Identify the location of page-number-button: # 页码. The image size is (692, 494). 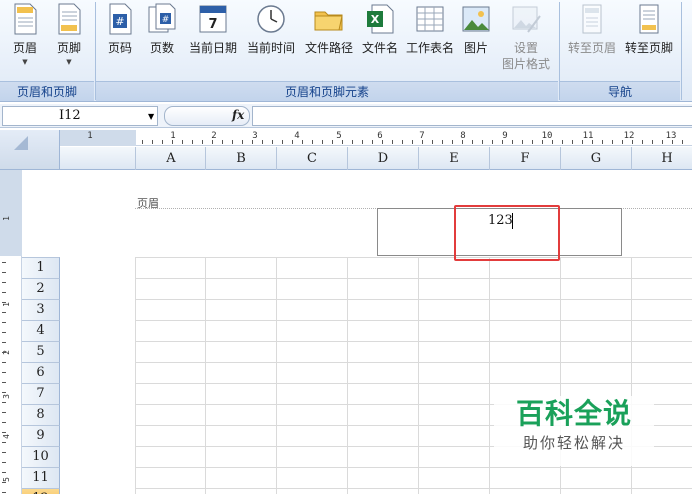
(120, 41).